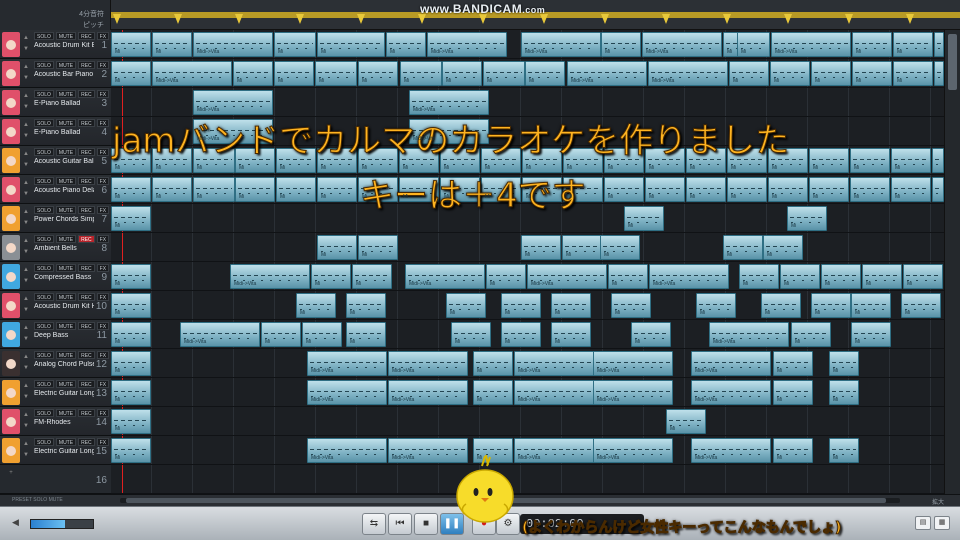 This screenshot has width=960, height=540. I want to click on track-header: ▲ ▼ SOLO MUTE REC FX Ambient Bells 8, so click(55, 247).